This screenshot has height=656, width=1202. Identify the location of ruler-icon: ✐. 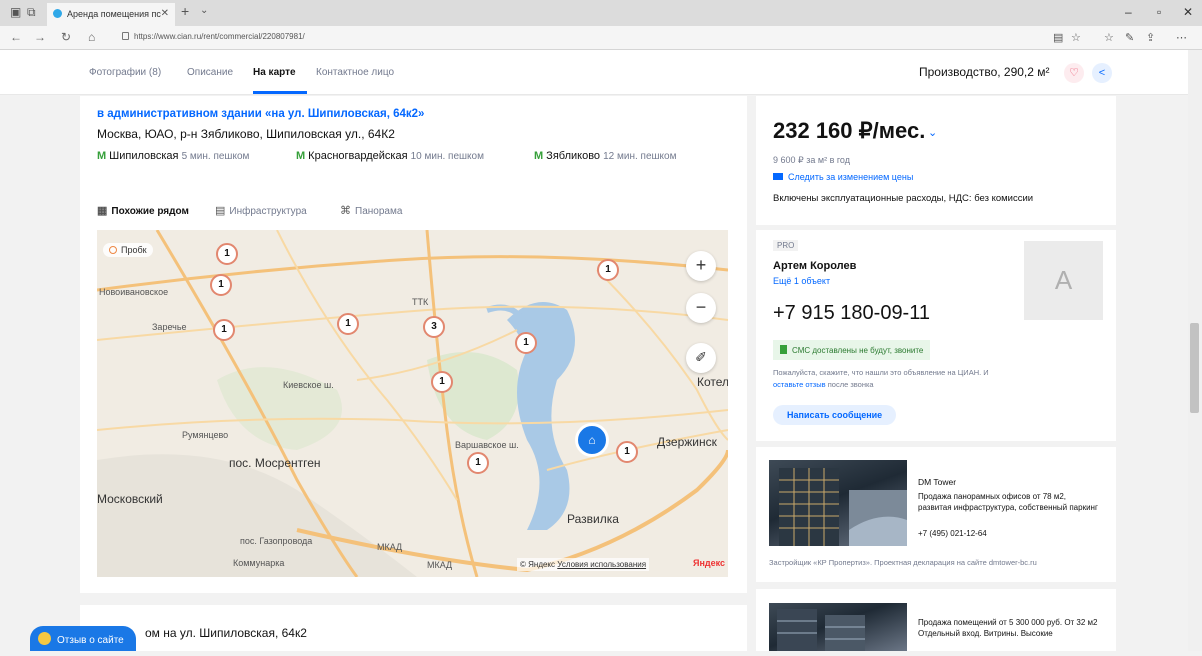
(701, 358).